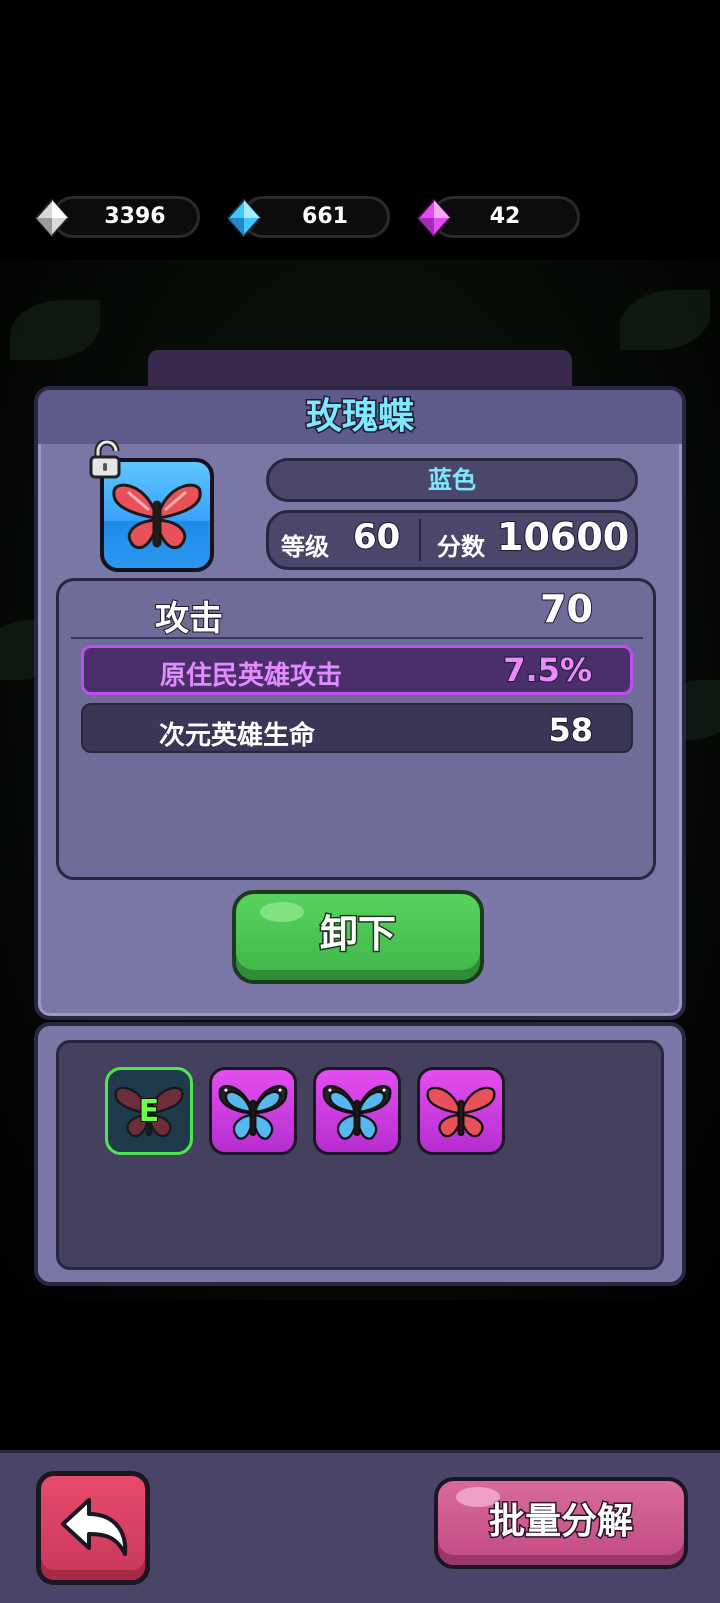 This screenshot has width=720, height=1603. Describe the element at coordinates (357, 934) in the screenshot. I see `unequip-button-label: 卸下` at that location.